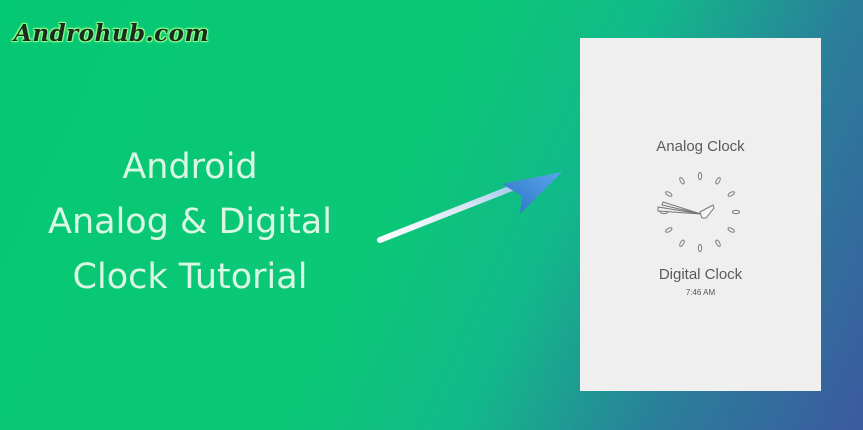  I want to click on analog-clock-icon, so click(699, 212).